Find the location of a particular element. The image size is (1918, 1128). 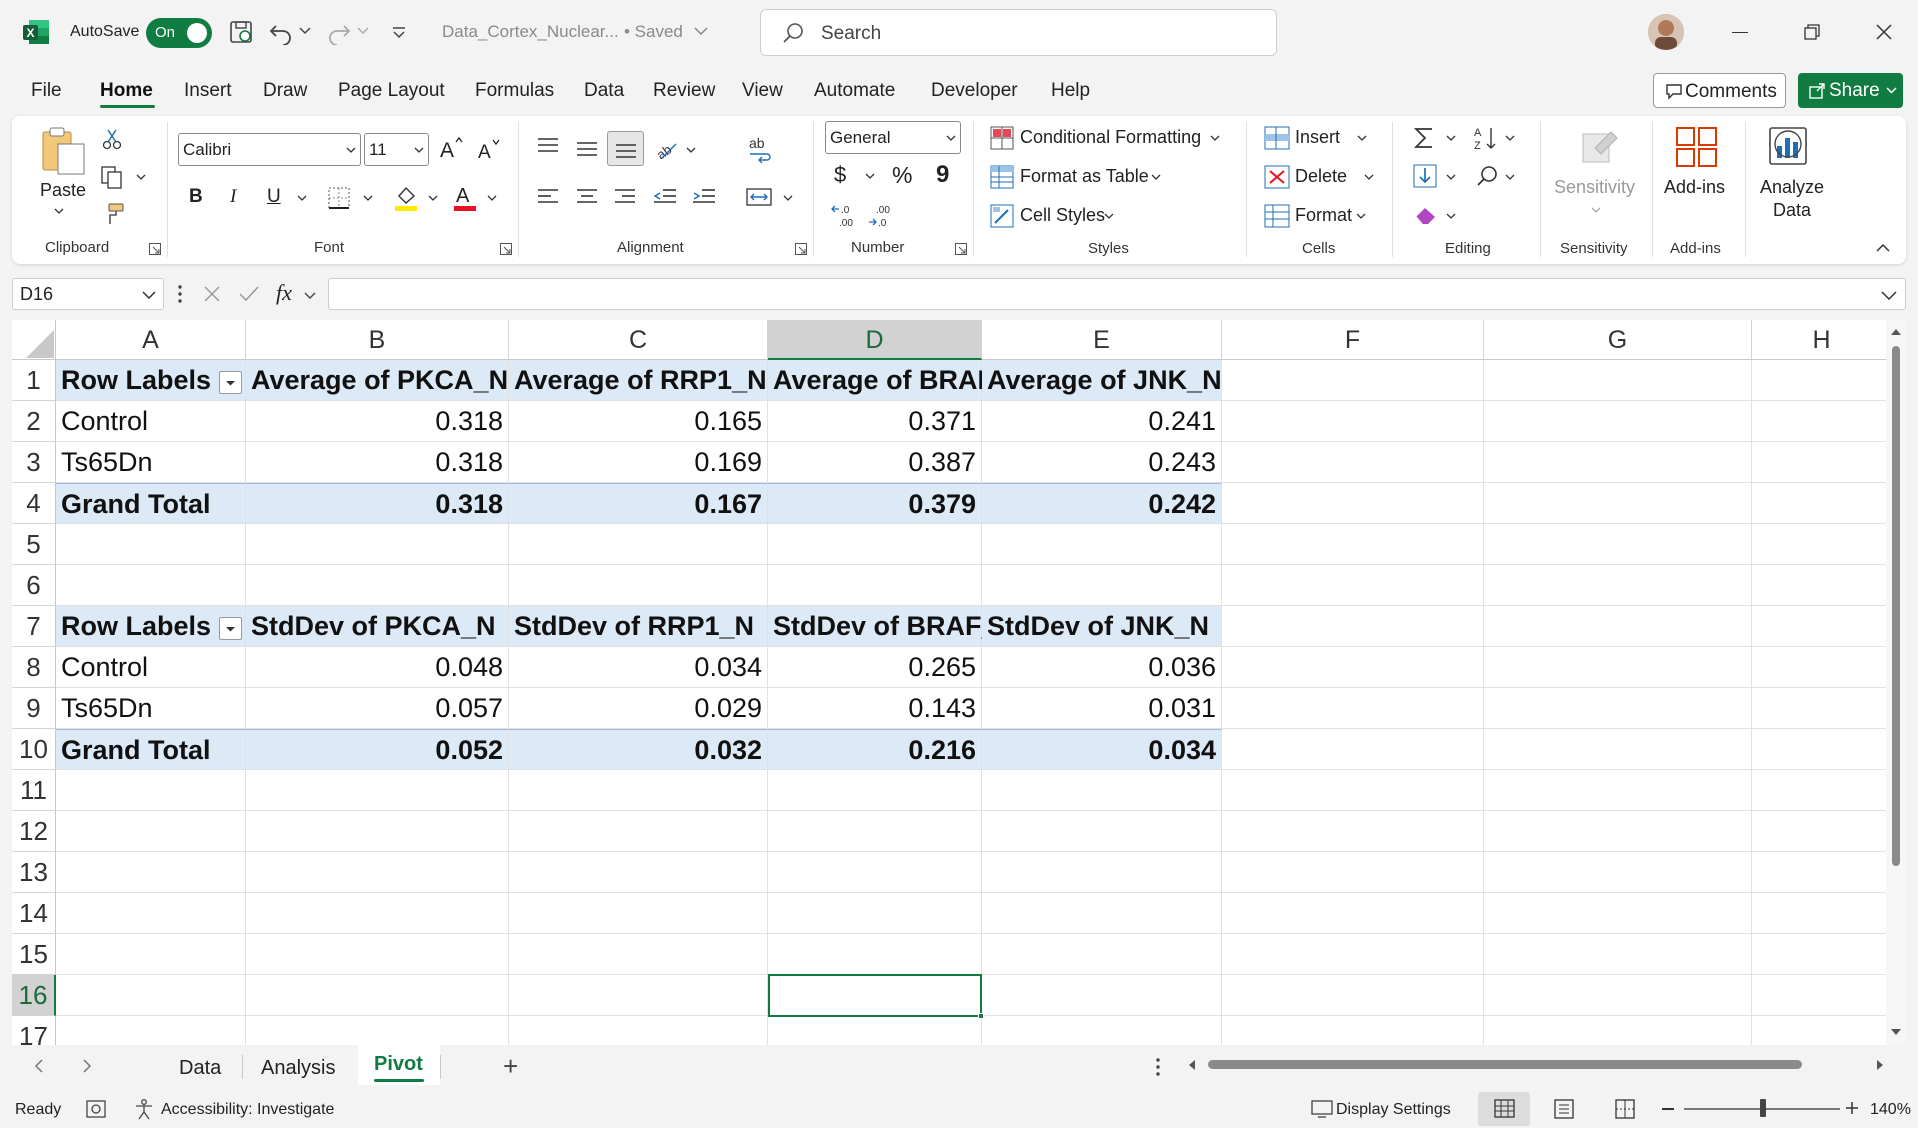

pivot-total-cell: Grand Total is located at coordinates (151, 503).